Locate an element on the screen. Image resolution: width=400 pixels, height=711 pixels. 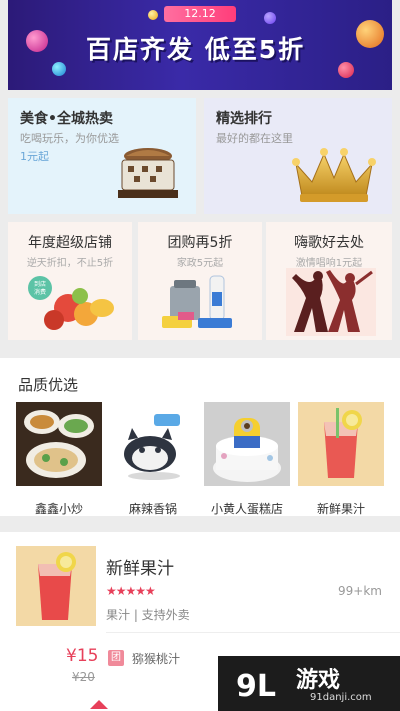
promo-card-karaoke: 嗨歌好去处 激情唱响1元起 is located at coordinates (329, 281).